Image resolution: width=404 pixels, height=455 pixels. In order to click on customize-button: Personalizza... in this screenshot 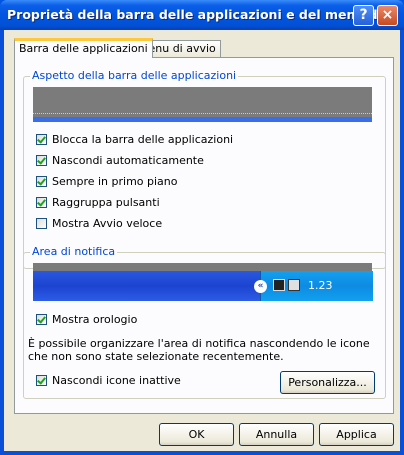, I will do `click(327, 382)`.